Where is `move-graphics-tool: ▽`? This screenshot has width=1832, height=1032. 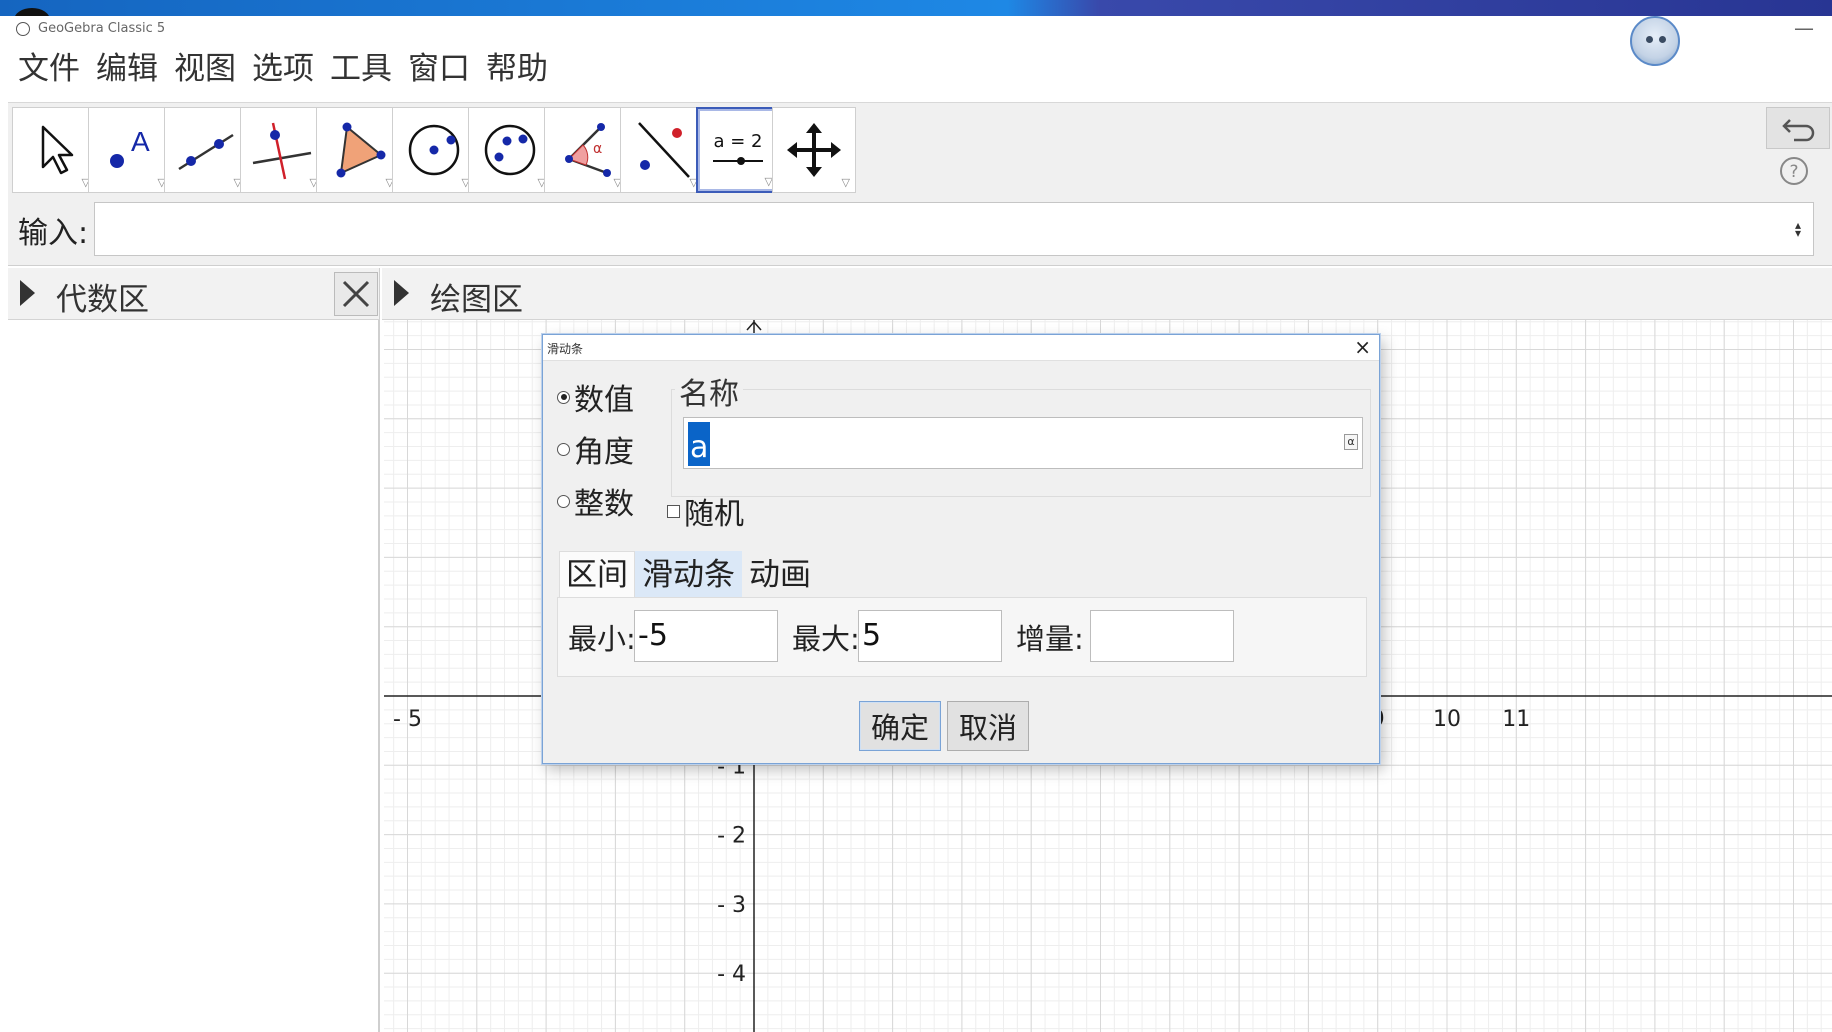 move-graphics-tool: ▽ is located at coordinates (814, 150).